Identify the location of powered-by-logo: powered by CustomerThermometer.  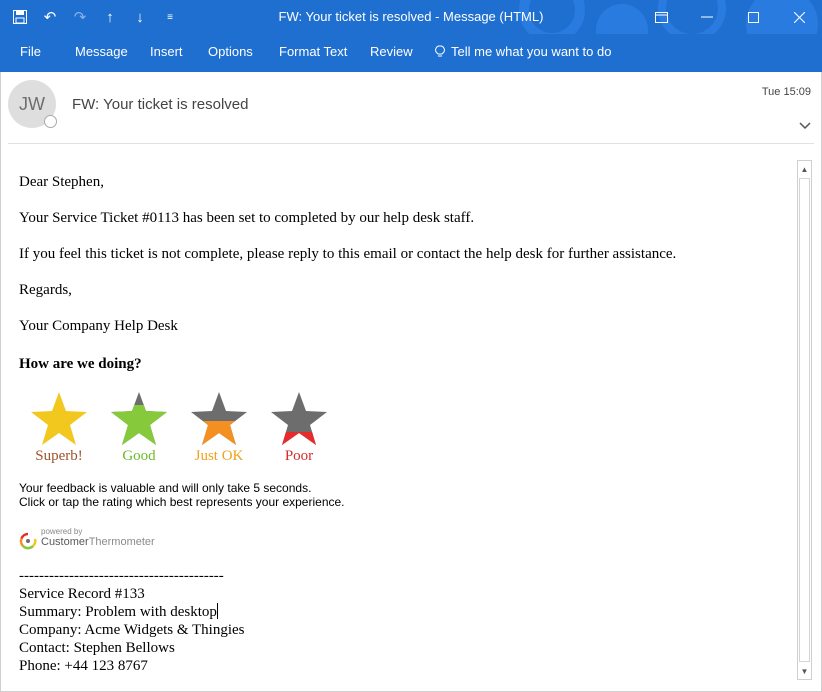
(94, 540).